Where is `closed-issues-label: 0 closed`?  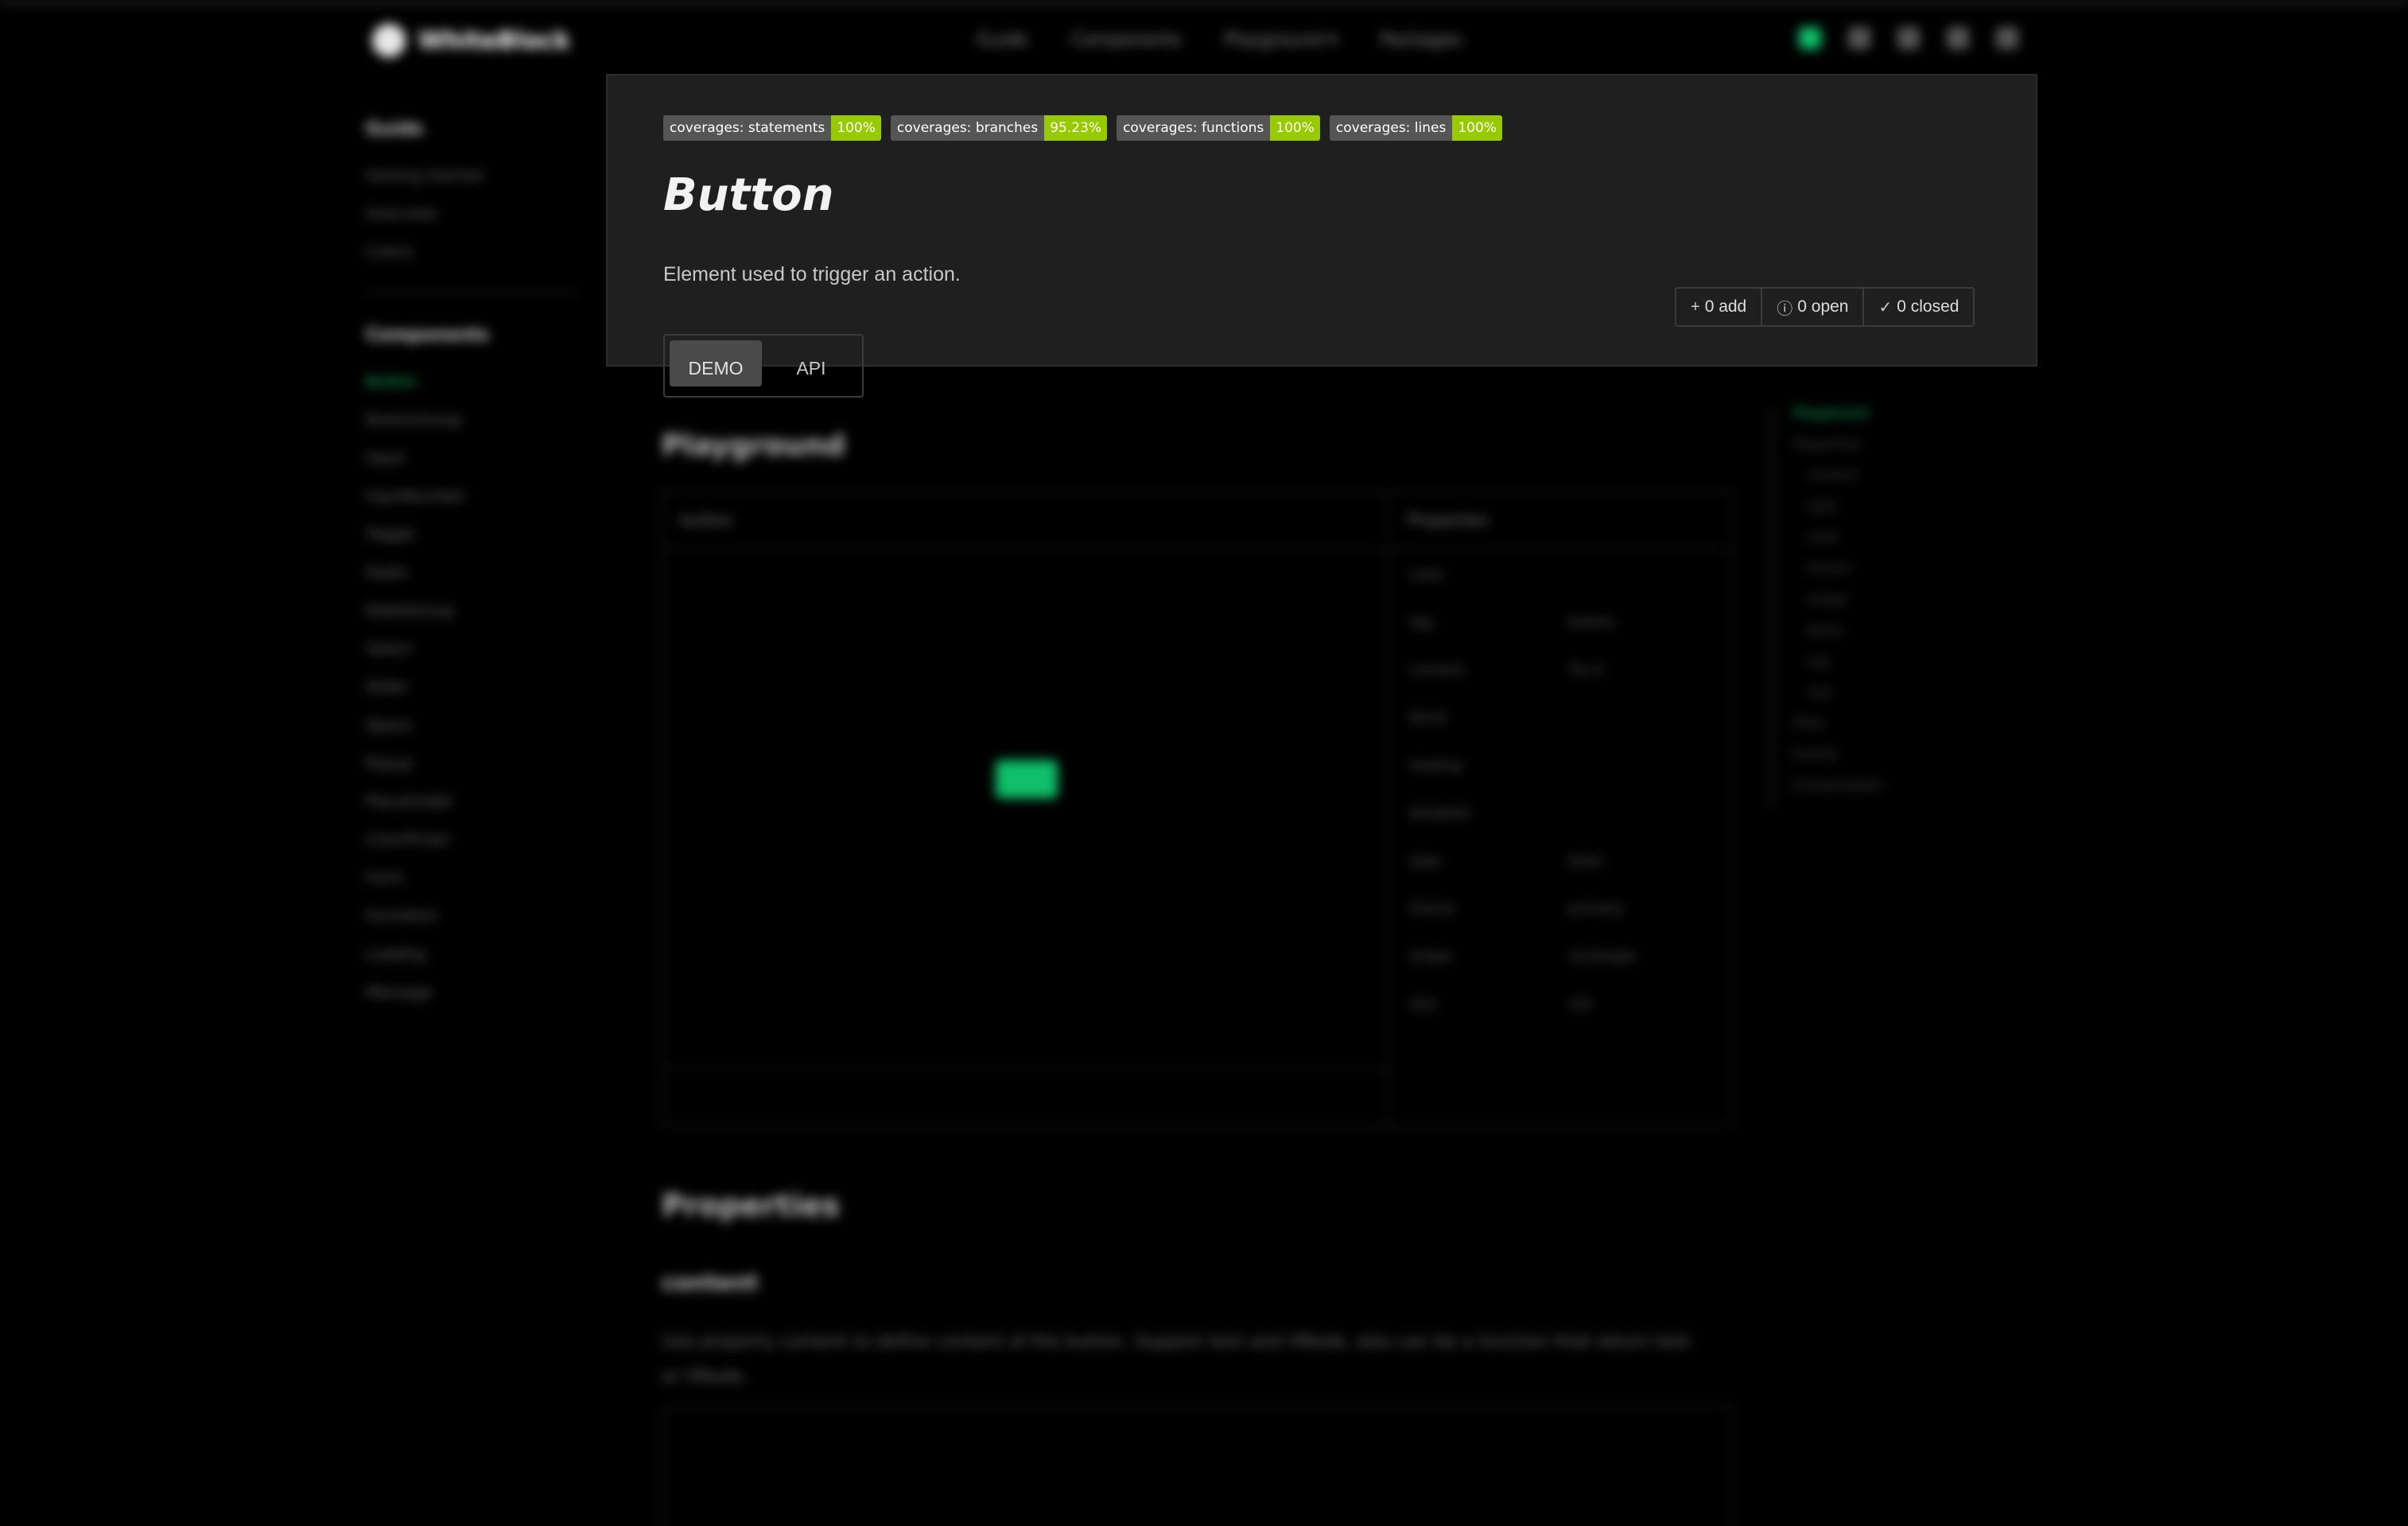
closed-issues-label: 0 closed is located at coordinates (1928, 306).